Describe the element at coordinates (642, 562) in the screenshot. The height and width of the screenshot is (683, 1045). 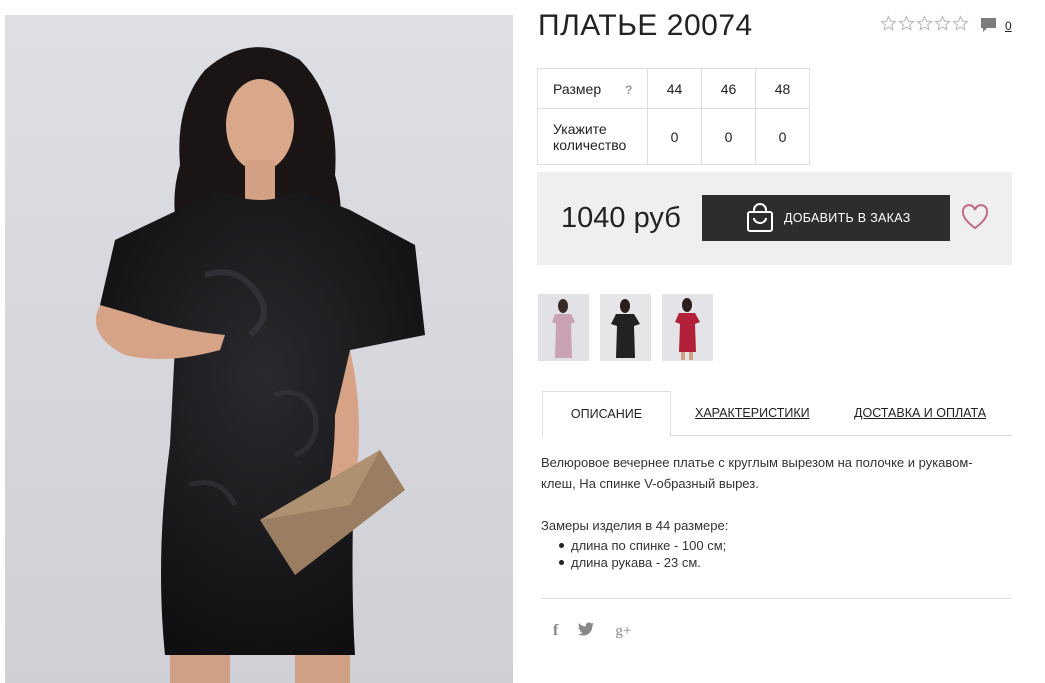
I see `list-item: длина рукава - 23 см.` at that location.